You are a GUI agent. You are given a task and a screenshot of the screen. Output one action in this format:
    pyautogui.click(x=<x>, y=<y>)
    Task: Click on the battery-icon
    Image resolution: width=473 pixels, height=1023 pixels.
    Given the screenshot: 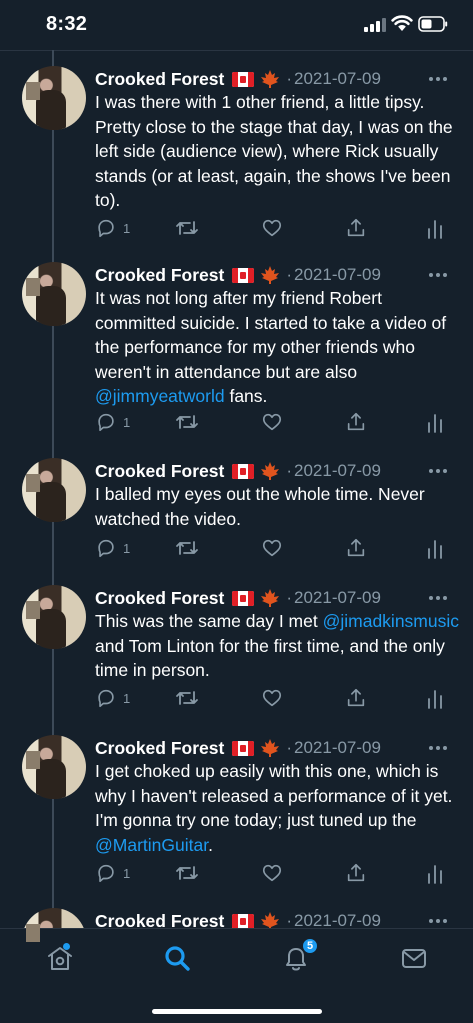 What is the action you would take?
    pyautogui.click(x=433, y=24)
    